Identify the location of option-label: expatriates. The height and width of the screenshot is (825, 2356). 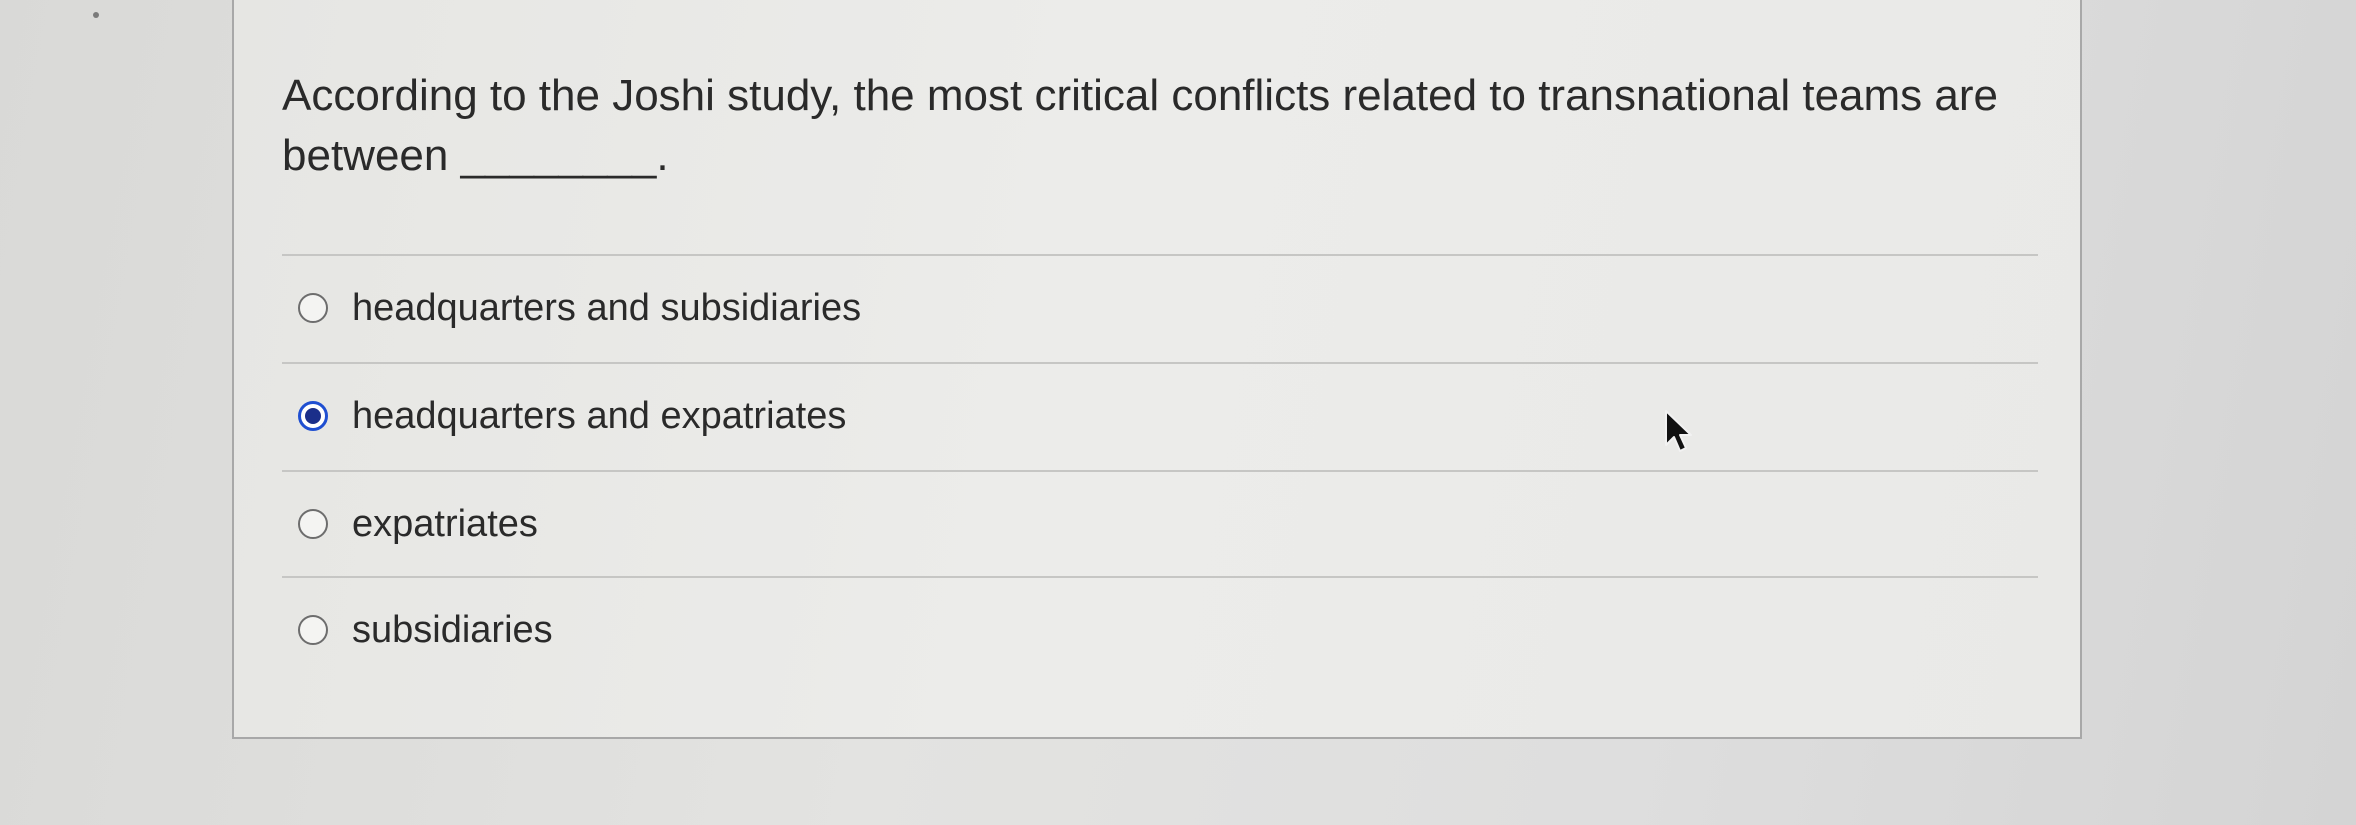
(445, 523).